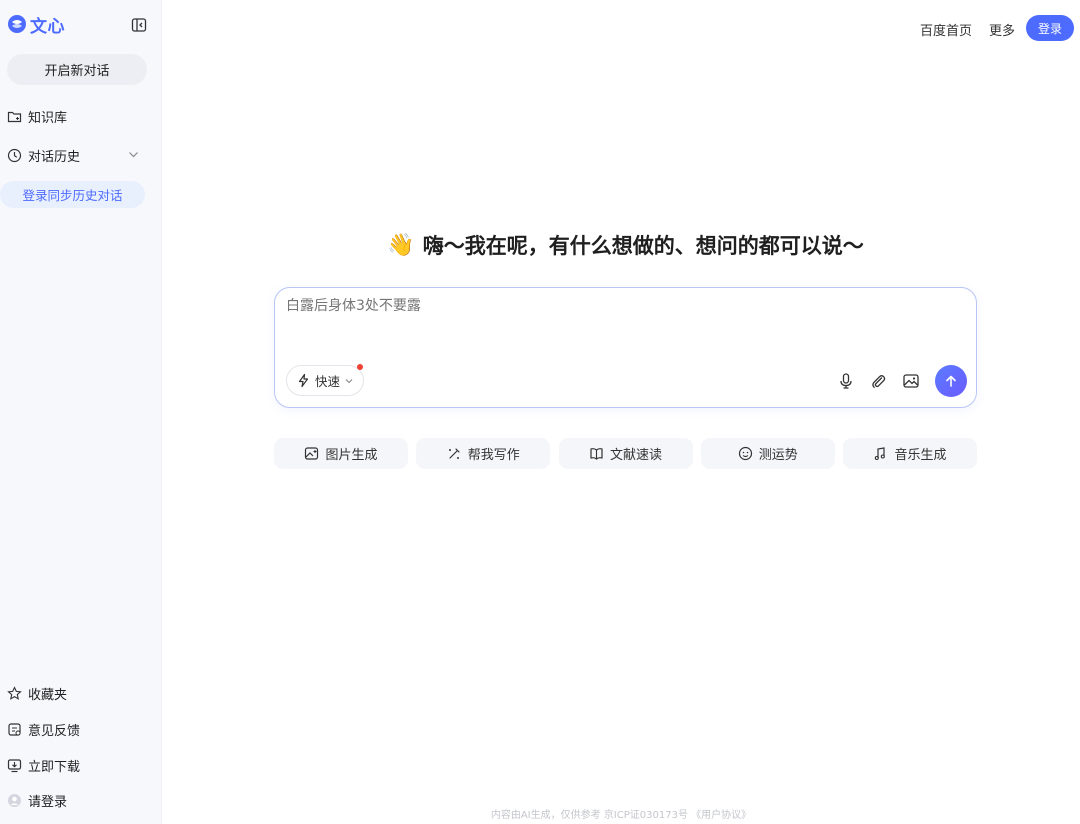 This screenshot has width=1080, height=824. Describe the element at coordinates (54, 157) in the screenshot. I see `sidebar-item-label: 对话历史` at that location.